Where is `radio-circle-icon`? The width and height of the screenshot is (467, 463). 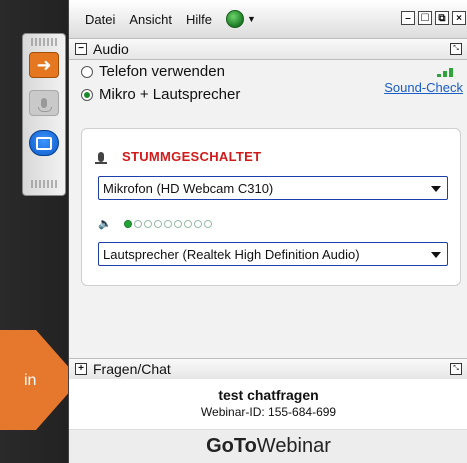
radio-circle-icon is located at coordinates (87, 71).